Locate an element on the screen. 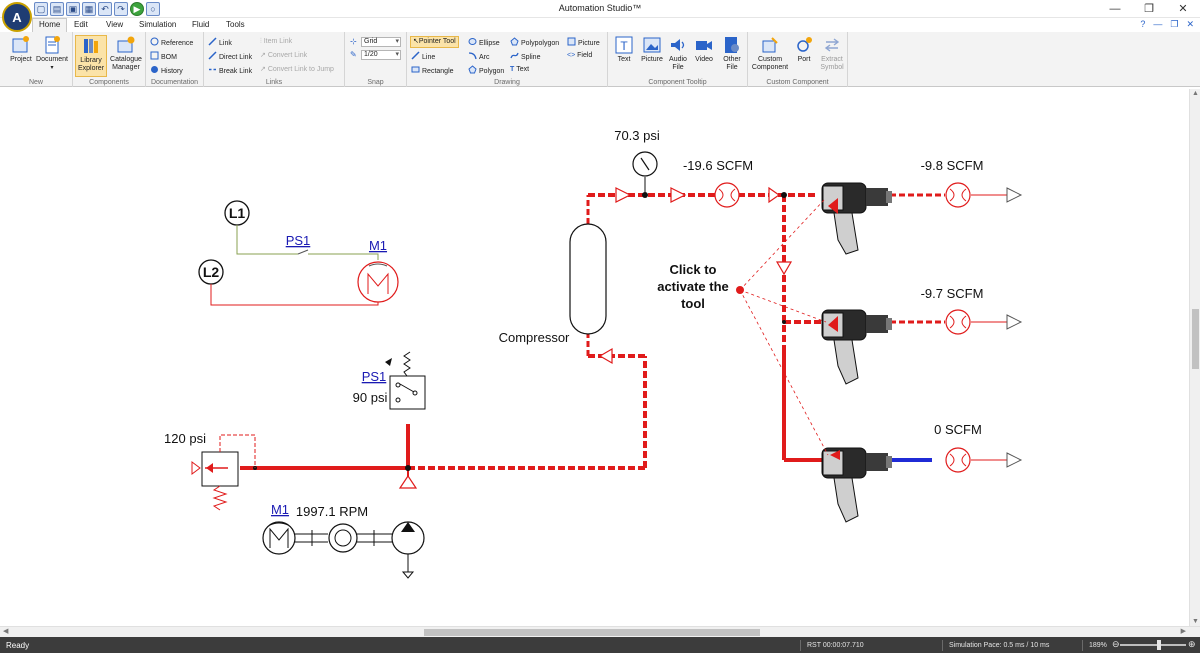  tab-view: View is located at coordinates (114, 24).